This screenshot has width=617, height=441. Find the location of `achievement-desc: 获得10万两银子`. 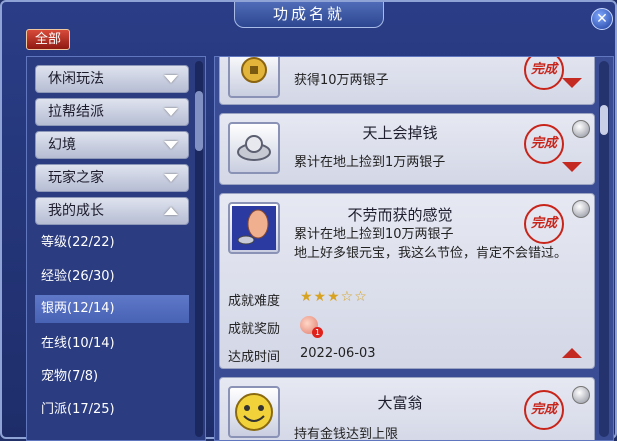

achievement-desc: 获得10万两银子 is located at coordinates (341, 80).